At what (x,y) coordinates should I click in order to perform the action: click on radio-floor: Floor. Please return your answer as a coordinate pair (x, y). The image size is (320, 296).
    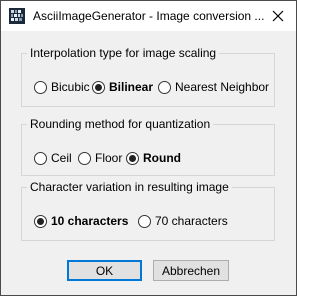
    Looking at the image, I should click on (100, 158).